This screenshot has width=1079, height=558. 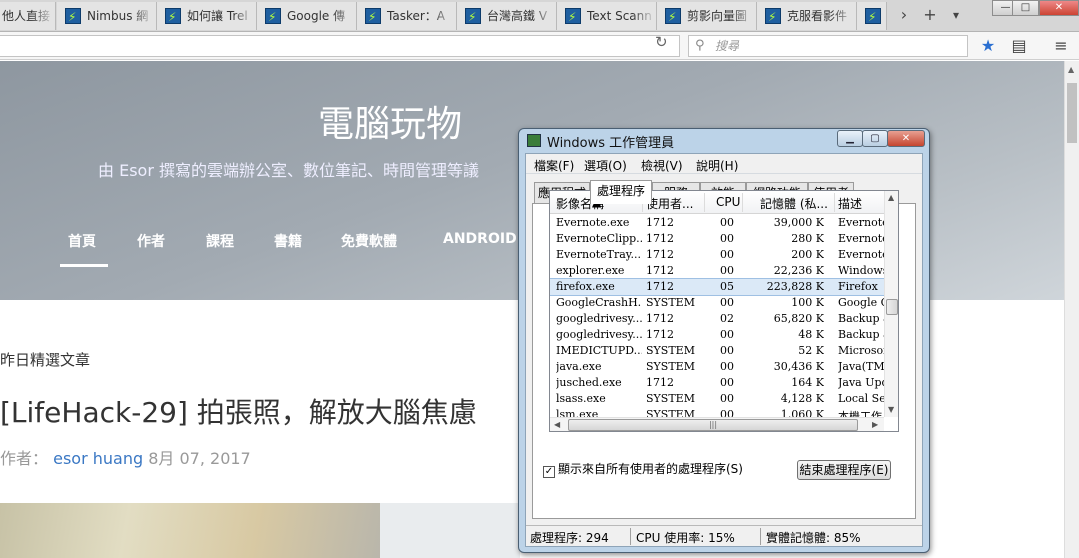 What do you see at coordinates (607, 16) in the screenshot?
I see `browser-tab: Text Scann` at bounding box center [607, 16].